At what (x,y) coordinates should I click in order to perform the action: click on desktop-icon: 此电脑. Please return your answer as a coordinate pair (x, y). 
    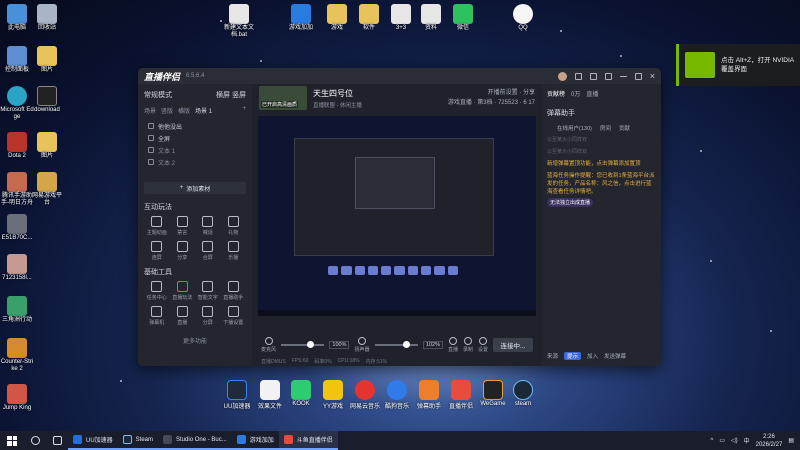
    Looking at the image, I should click on (17, 18).